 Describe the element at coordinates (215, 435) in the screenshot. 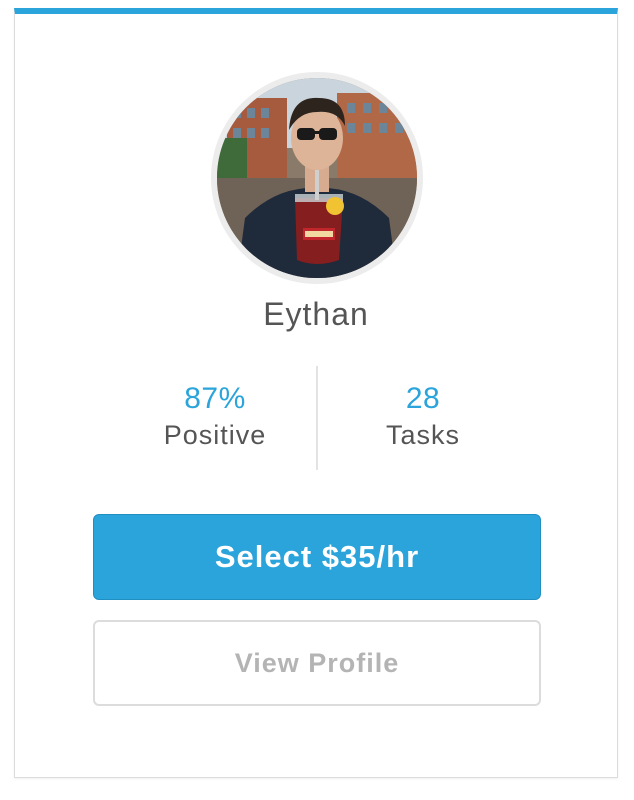

I see `stat-positive-label: Positive` at that location.